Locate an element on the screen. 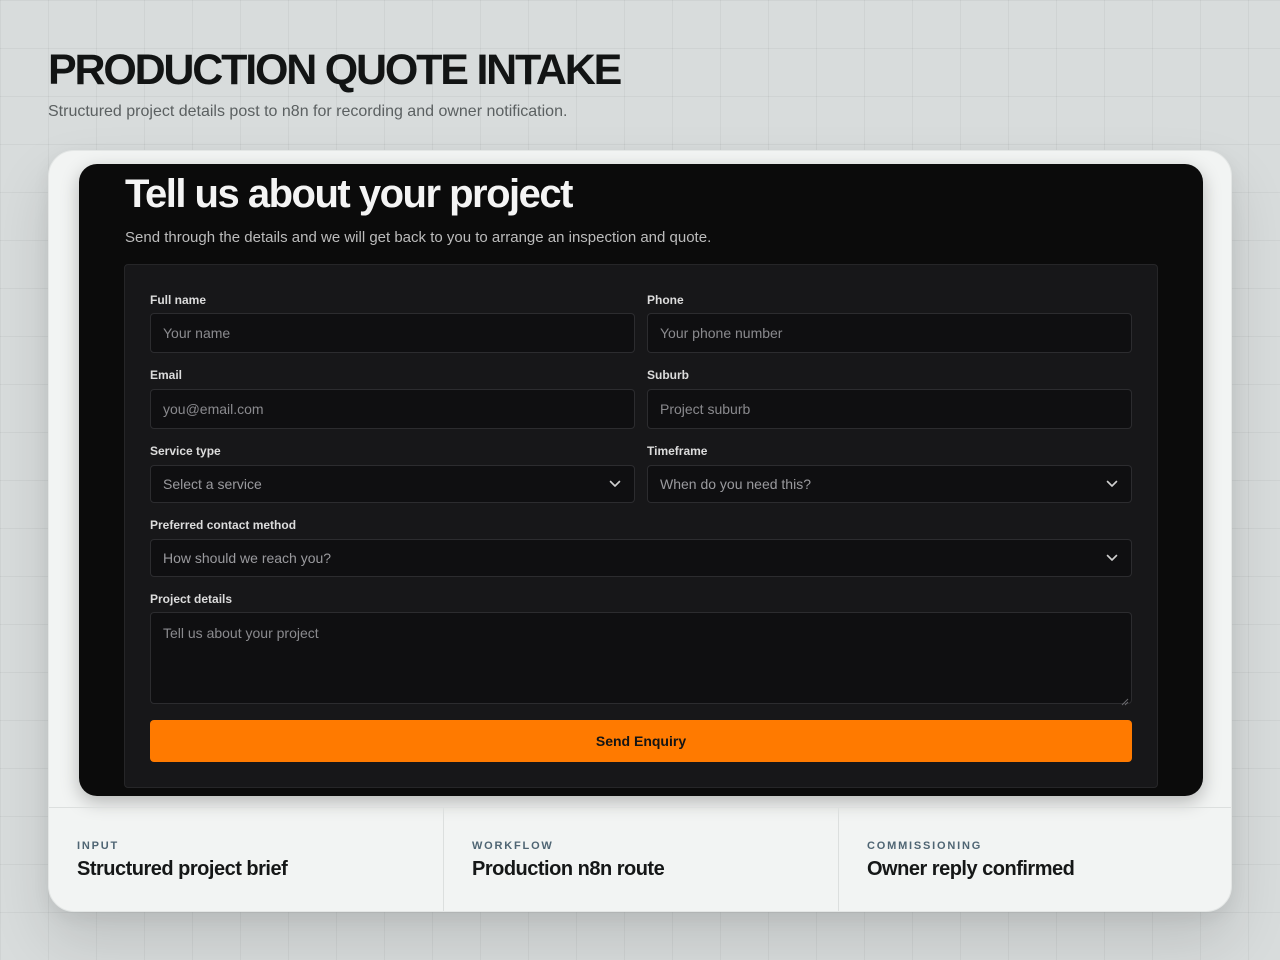 This screenshot has width=1280, height=960. timeframe-value: When do you need this? is located at coordinates (735, 484).